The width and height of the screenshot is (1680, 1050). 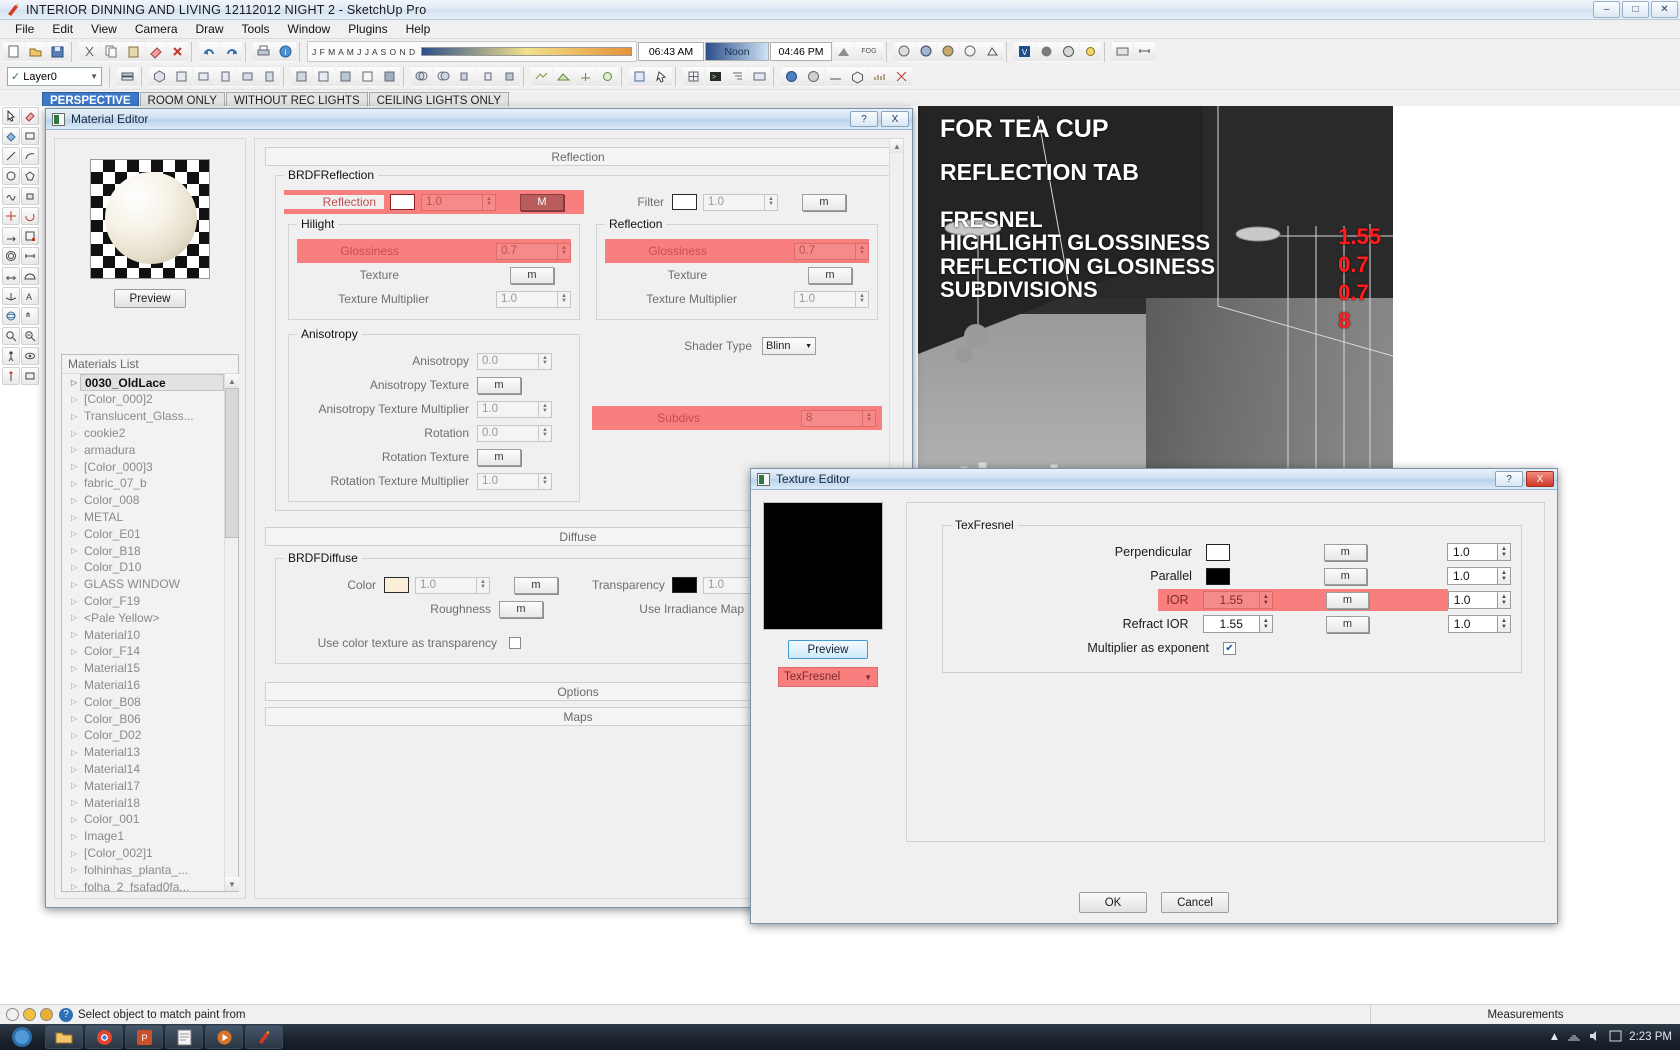 What do you see at coordinates (1650, 1037) in the screenshot?
I see `taskbar-clock: 2:23 PM` at bounding box center [1650, 1037].